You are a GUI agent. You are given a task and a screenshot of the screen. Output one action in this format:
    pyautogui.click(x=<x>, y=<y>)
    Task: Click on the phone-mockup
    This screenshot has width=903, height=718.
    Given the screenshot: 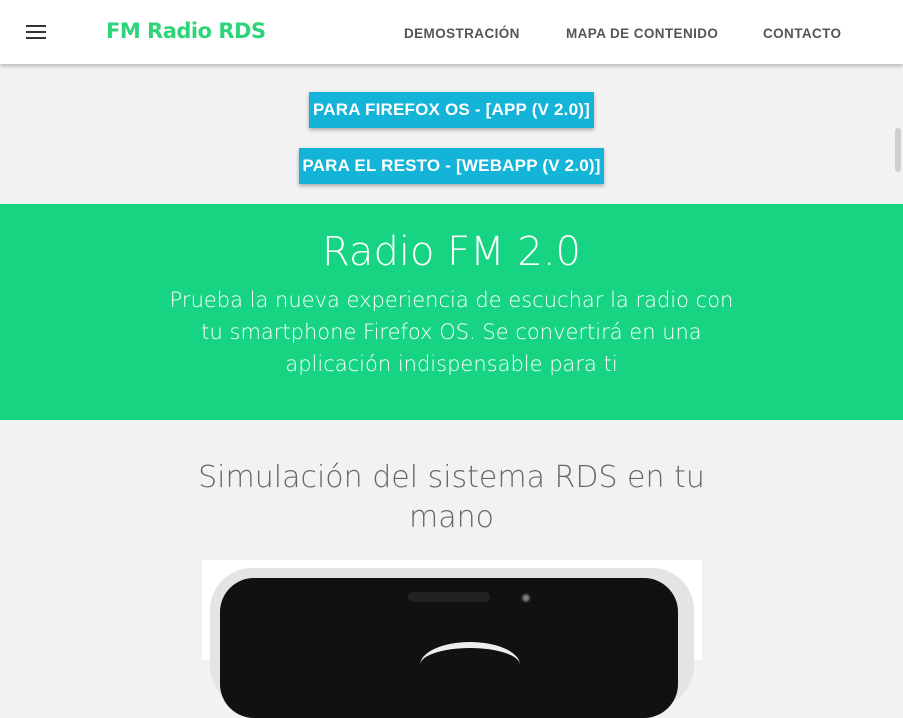 What is the action you would take?
    pyautogui.click(x=452, y=639)
    